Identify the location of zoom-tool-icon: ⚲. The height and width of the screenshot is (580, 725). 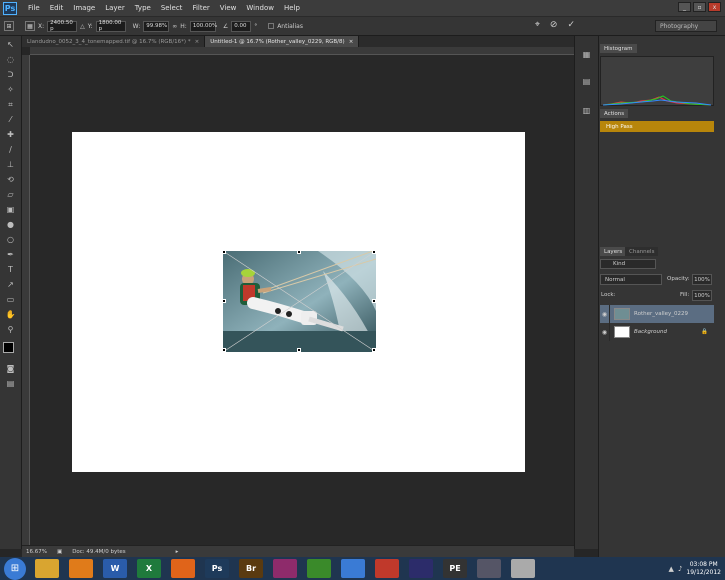
(11, 329).